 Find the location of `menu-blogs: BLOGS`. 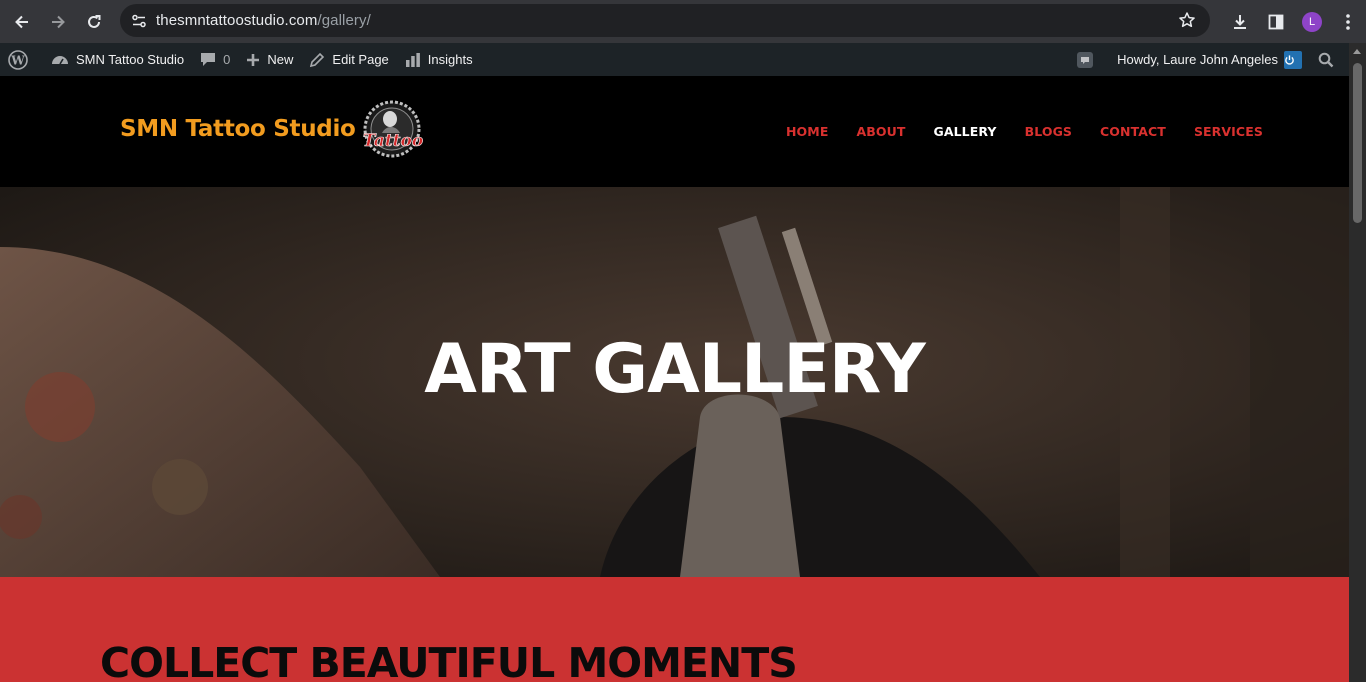

menu-blogs: BLOGS is located at coordinates (1048, 131).